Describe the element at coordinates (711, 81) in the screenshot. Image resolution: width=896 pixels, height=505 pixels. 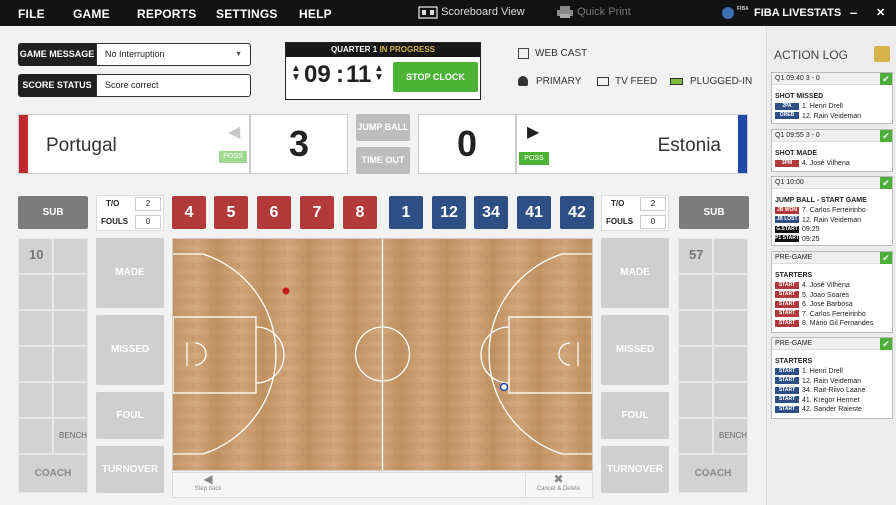
I see `plugged-in-status: PLUGGED-IN` at that location.